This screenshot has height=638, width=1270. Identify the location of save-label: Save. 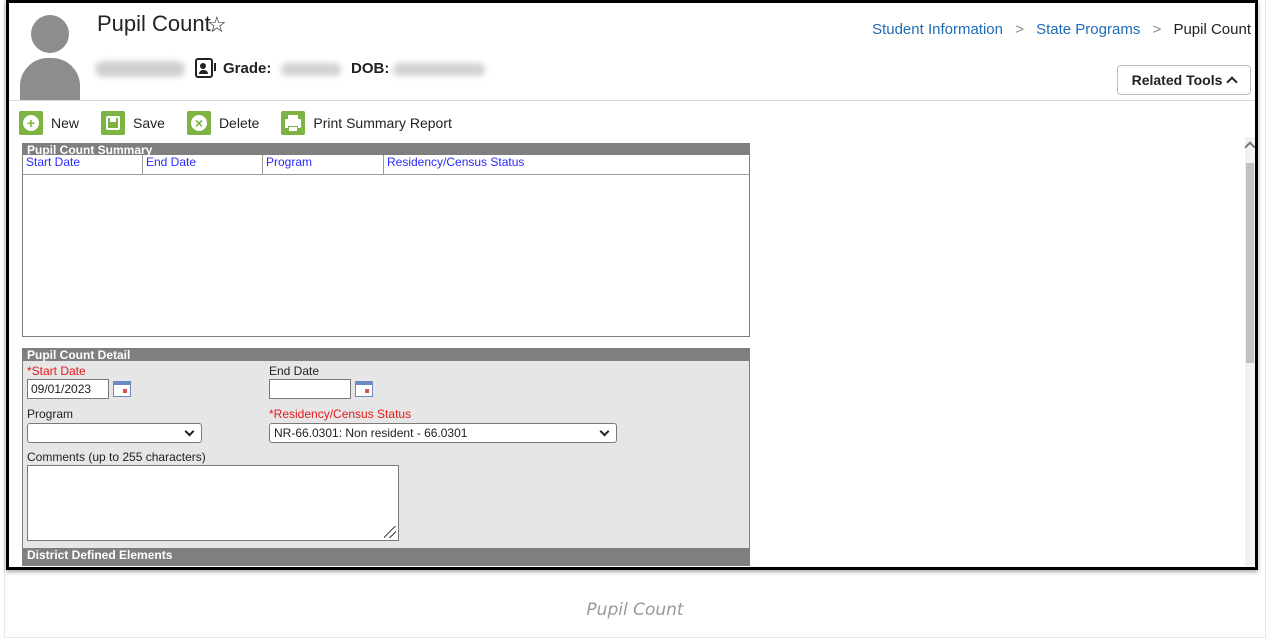
(149, 123).